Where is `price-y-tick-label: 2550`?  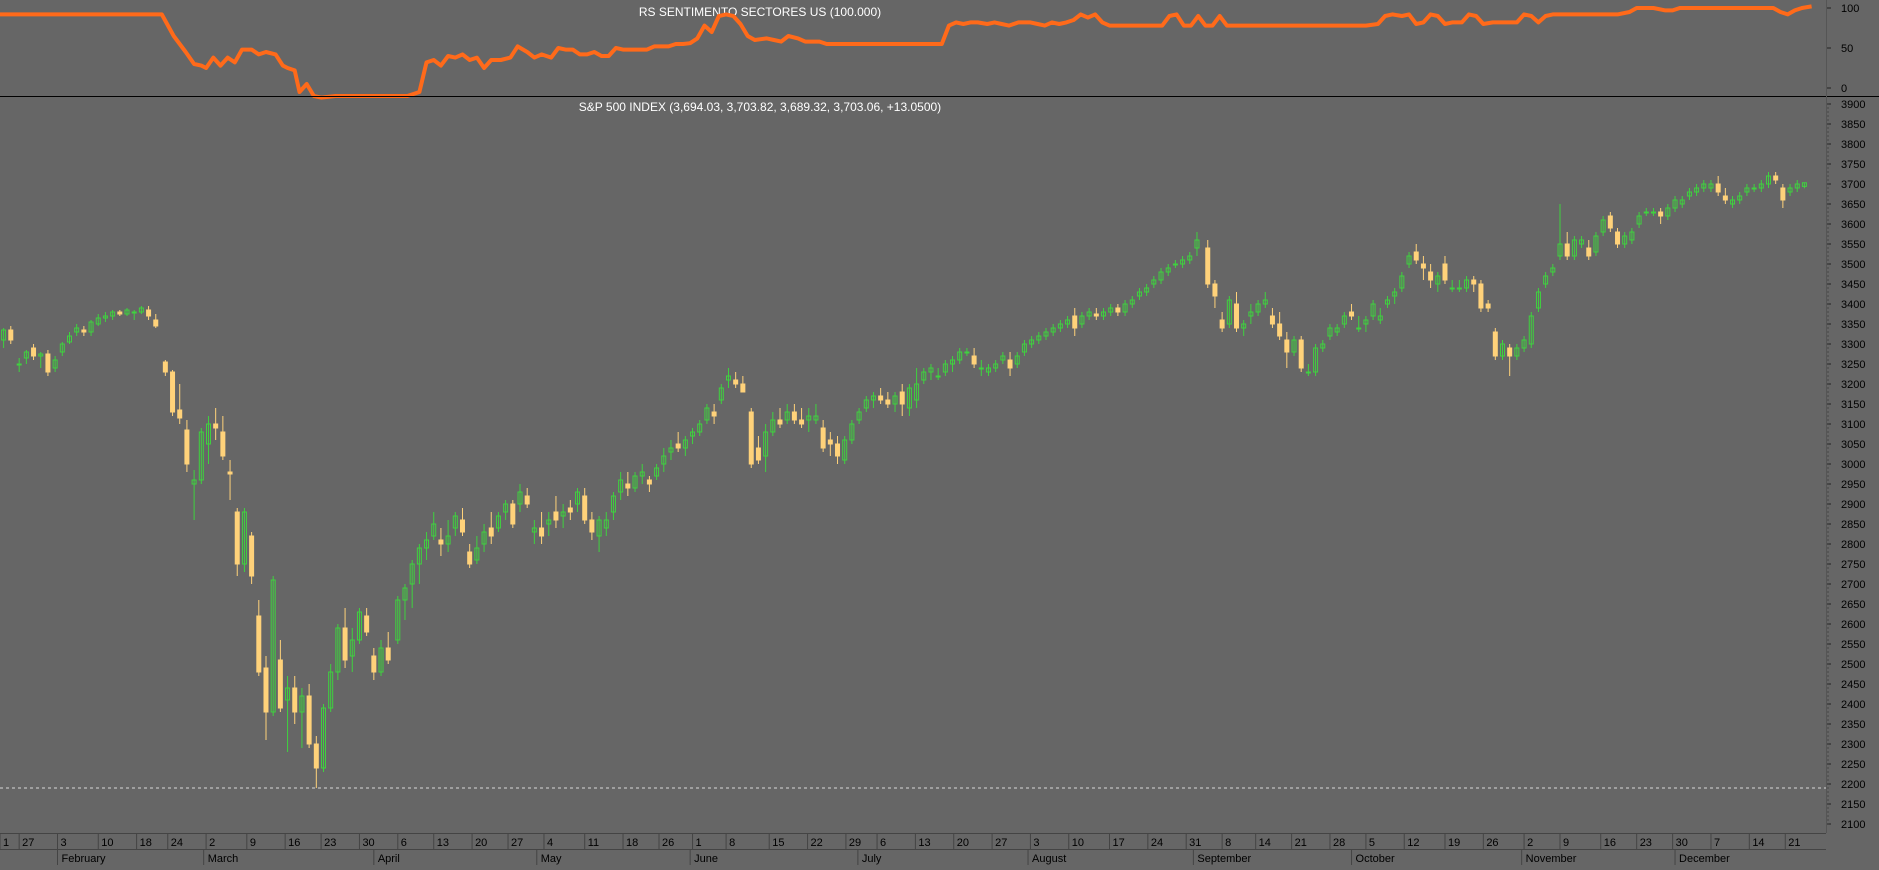
price-y-tick-label: 2550 is located at coordinates (1853, 645).